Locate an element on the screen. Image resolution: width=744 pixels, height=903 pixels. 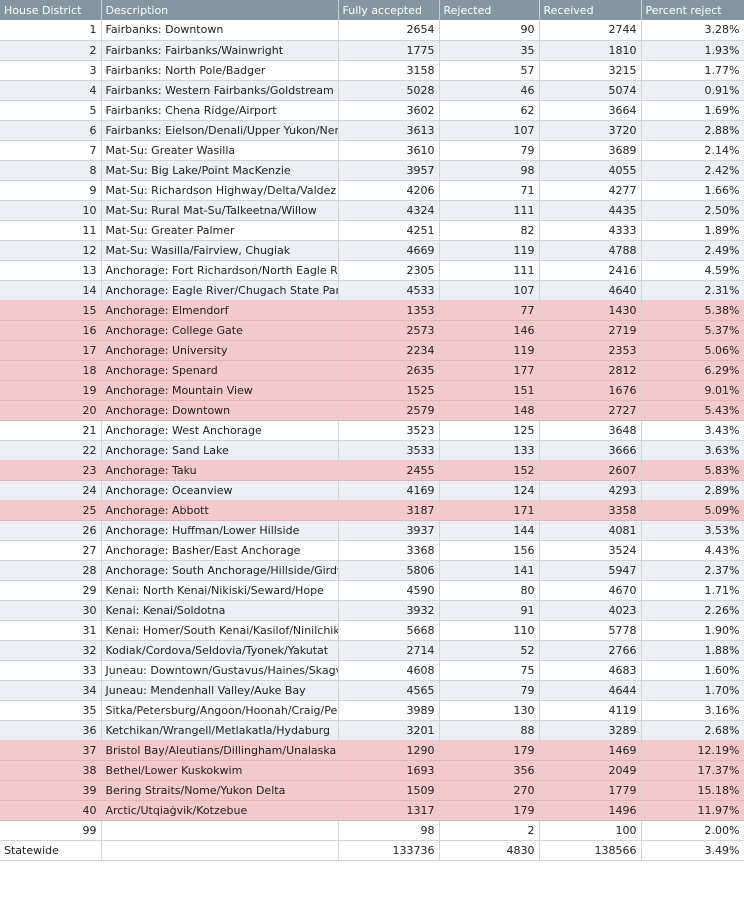
cell-description: Fairbanks: Fairbanks/Wainwright is located at coordinates (220, 50).